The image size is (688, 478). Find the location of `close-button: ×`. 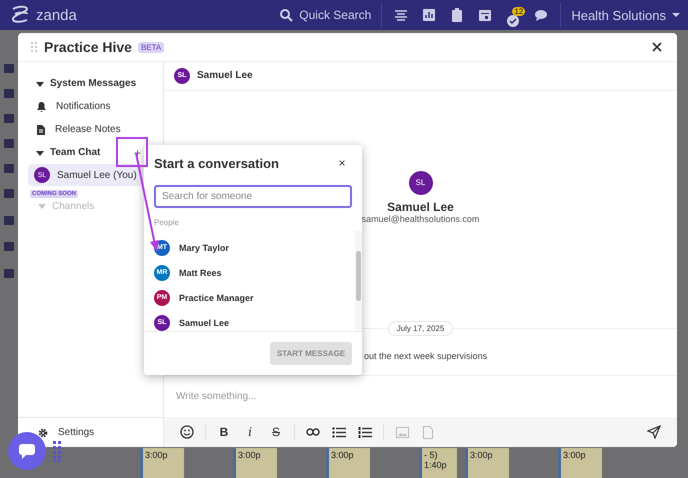

close-button: × is located at coordinates (342, 163).